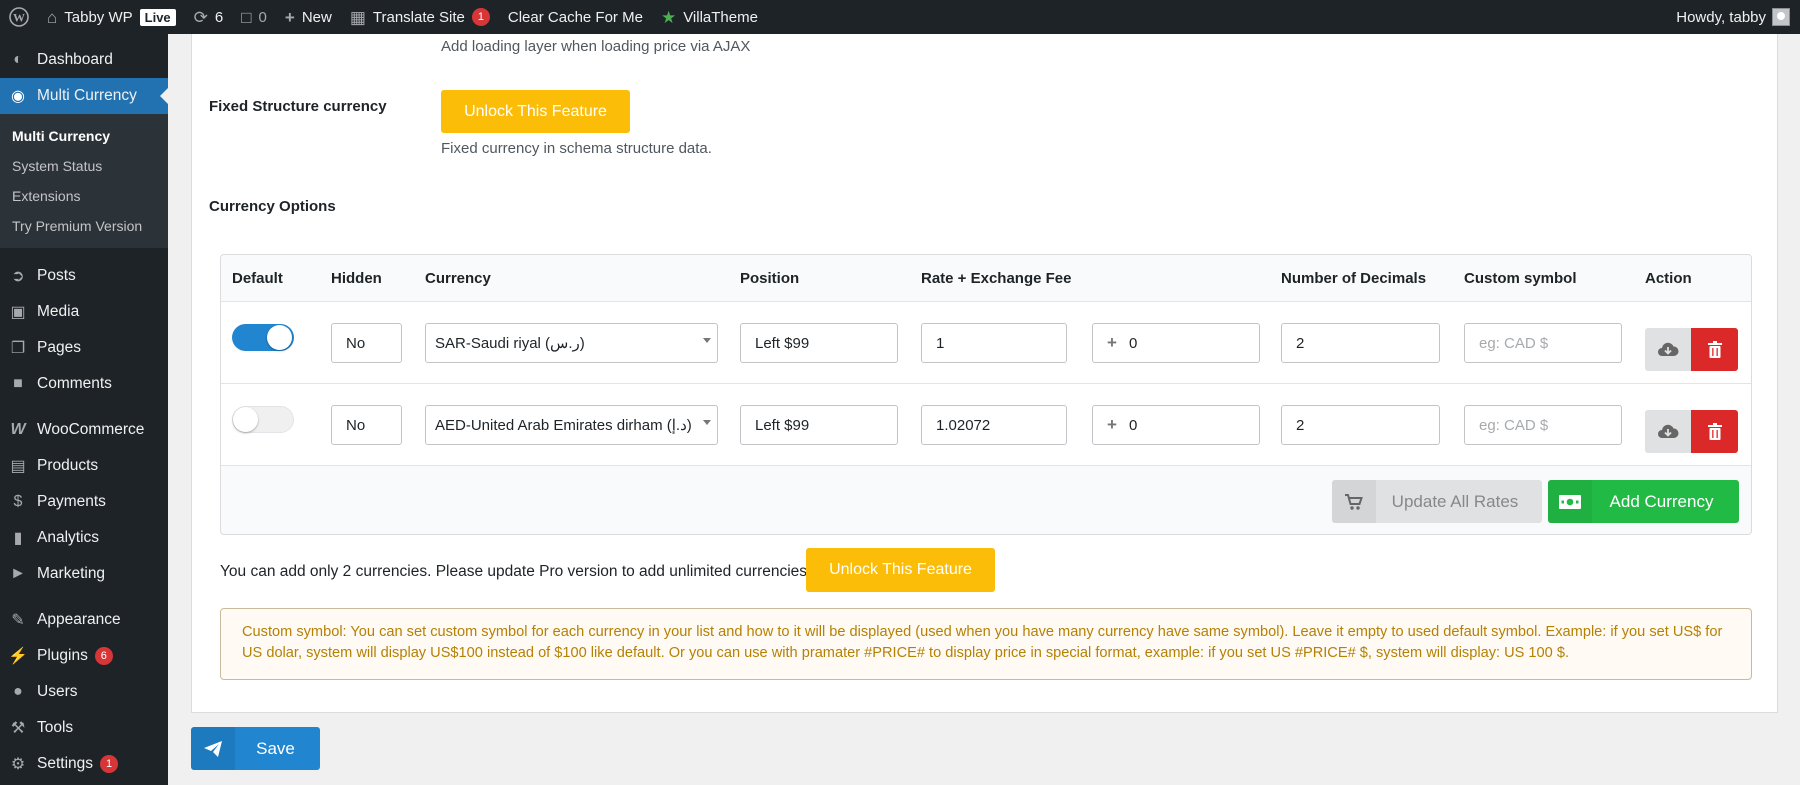 This screenshot has height=785, width=1800. I want to click on refresh-icon: ⟳, so click(200, 17).